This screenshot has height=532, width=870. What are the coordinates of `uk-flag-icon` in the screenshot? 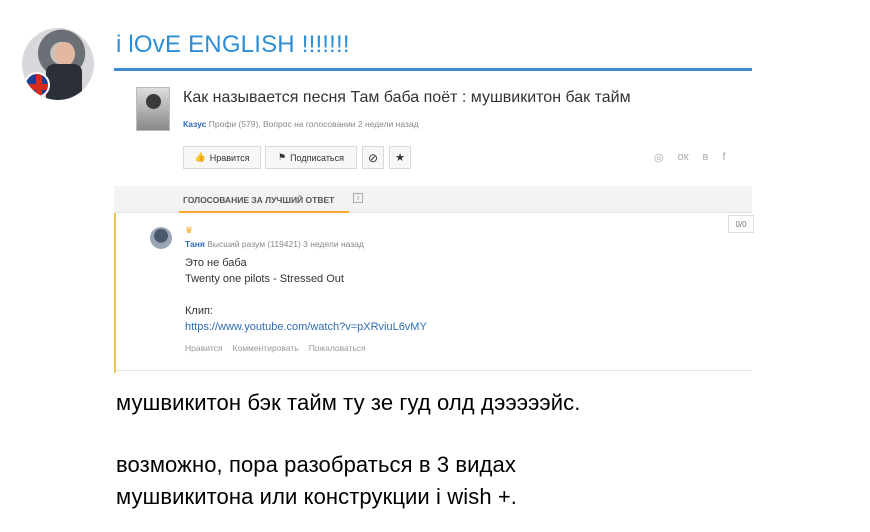 It's located at (37, 85).